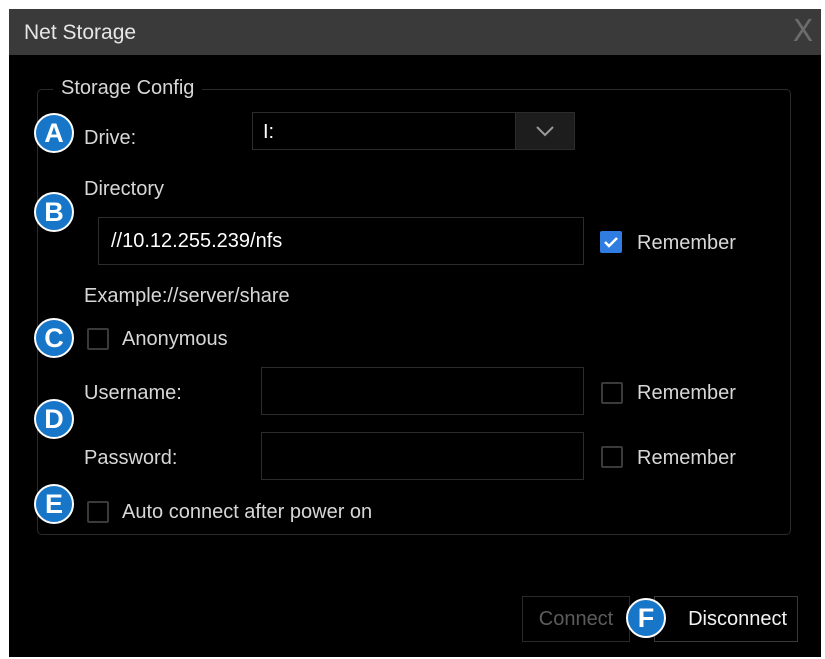  Describe the element at coordinates (269, 132) in the screenshot. I see `drive-value: I:` at that location.